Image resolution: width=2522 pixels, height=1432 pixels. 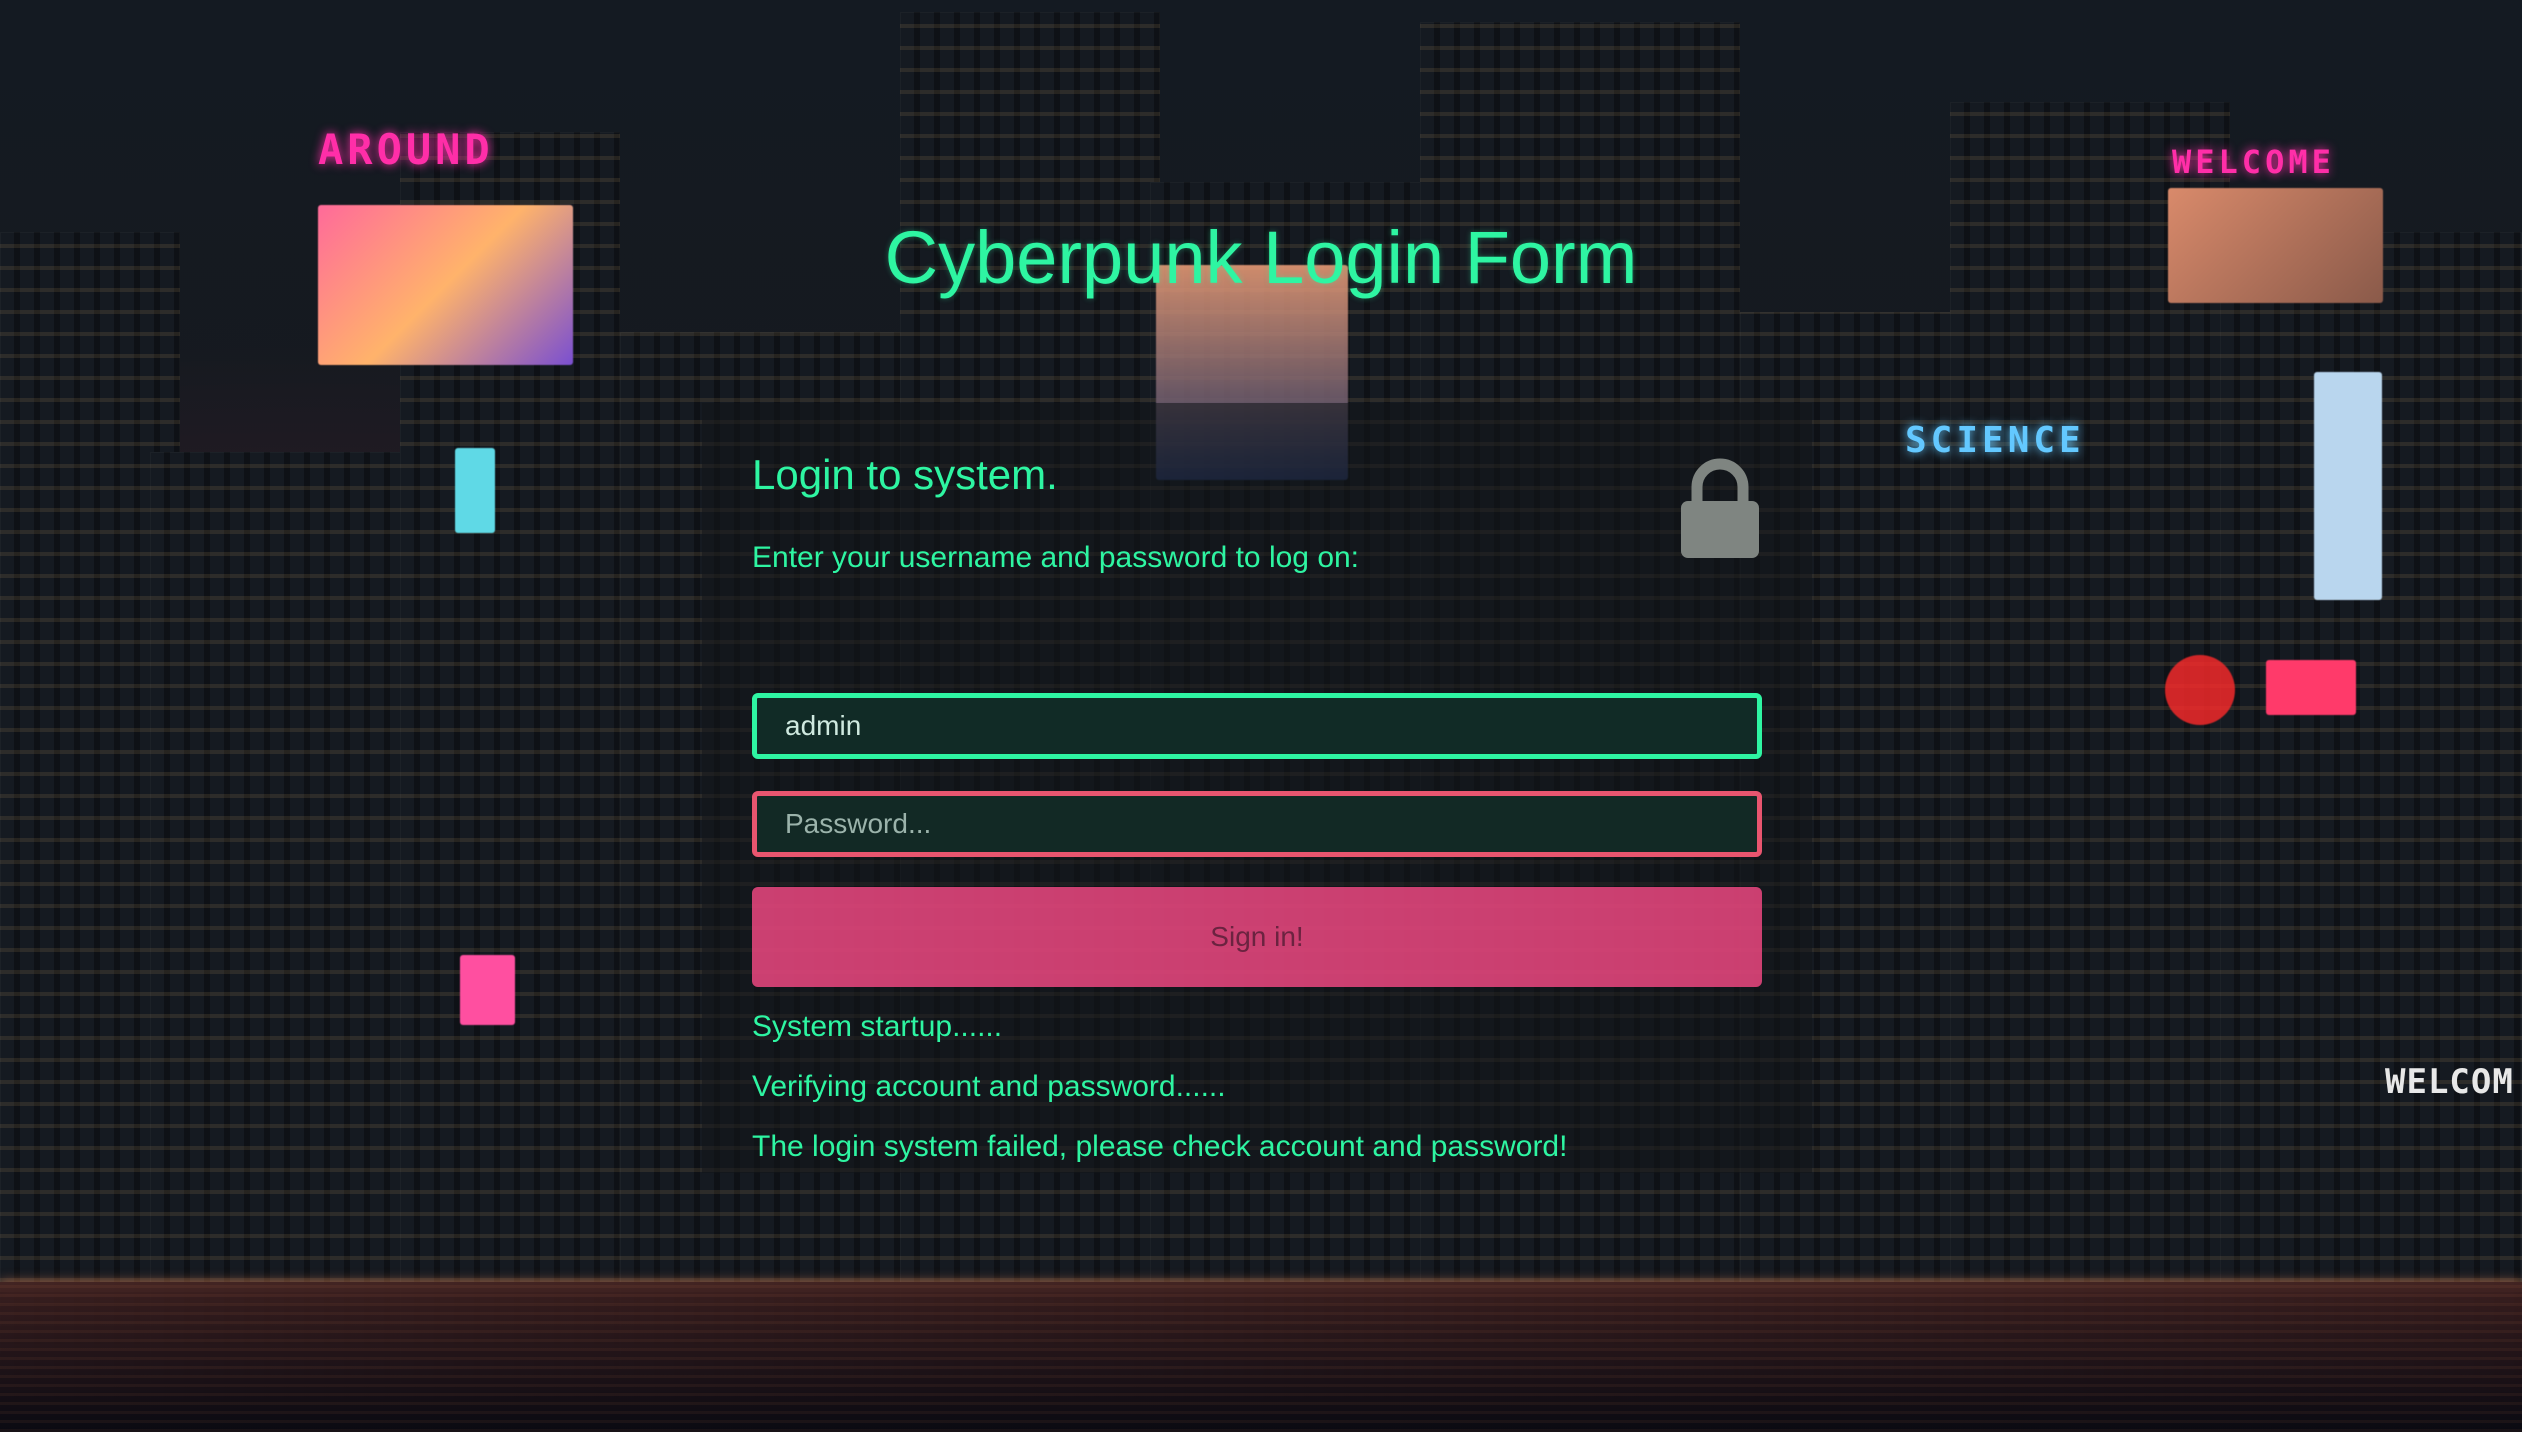 What do you see at coordinates (1257, 824) in the screenshot?
I see `password-field` at bounding box center [1257, 824].